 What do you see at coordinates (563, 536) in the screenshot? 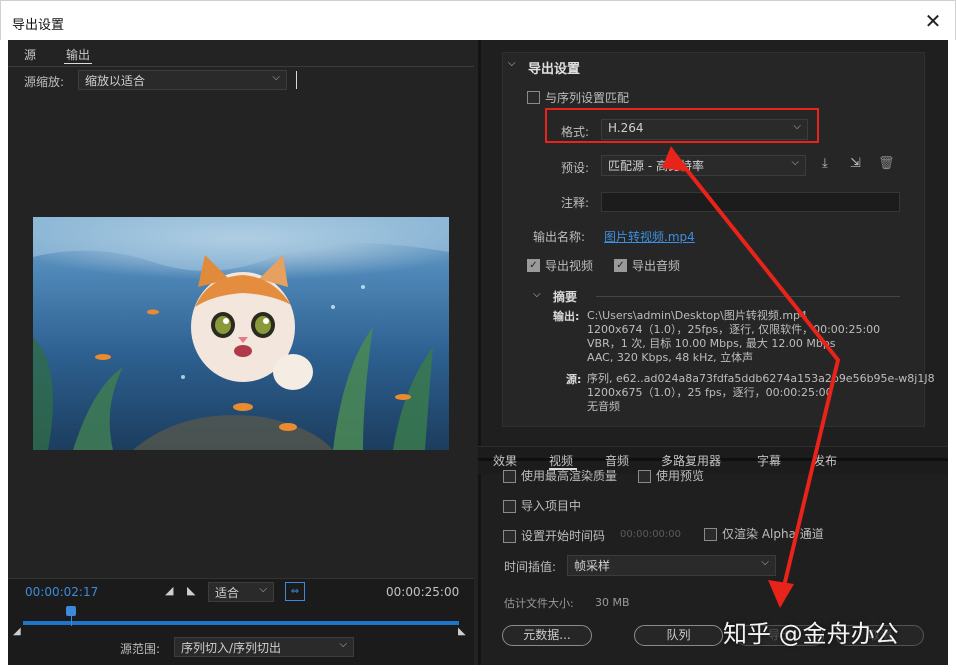
I see `set-start-timecode-label: 设置开始时间码` at bounding box center [563, 536].